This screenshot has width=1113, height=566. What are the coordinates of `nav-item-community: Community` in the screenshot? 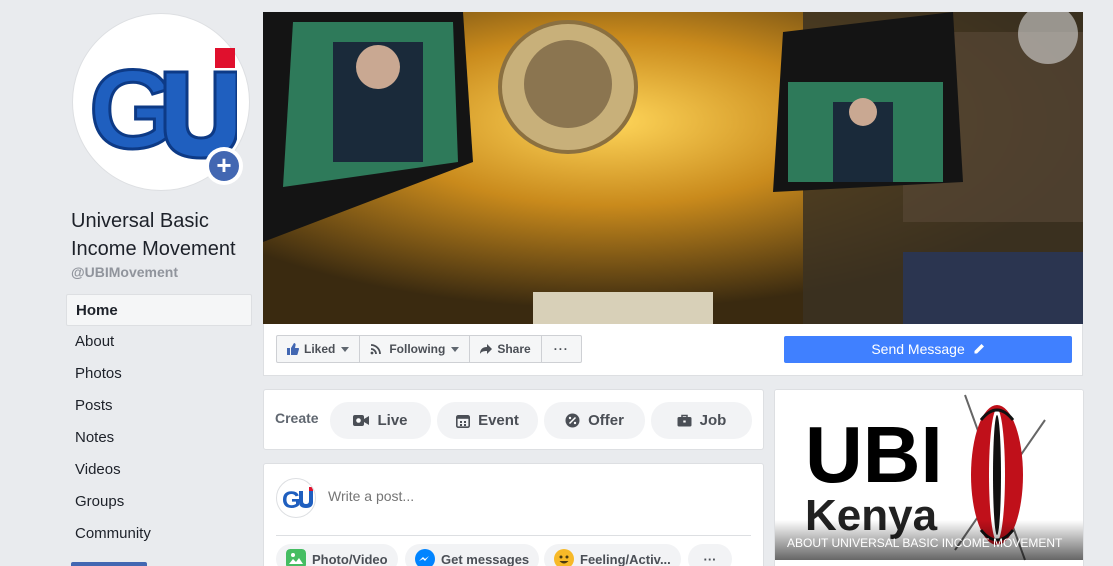 It's located at (159, 534).